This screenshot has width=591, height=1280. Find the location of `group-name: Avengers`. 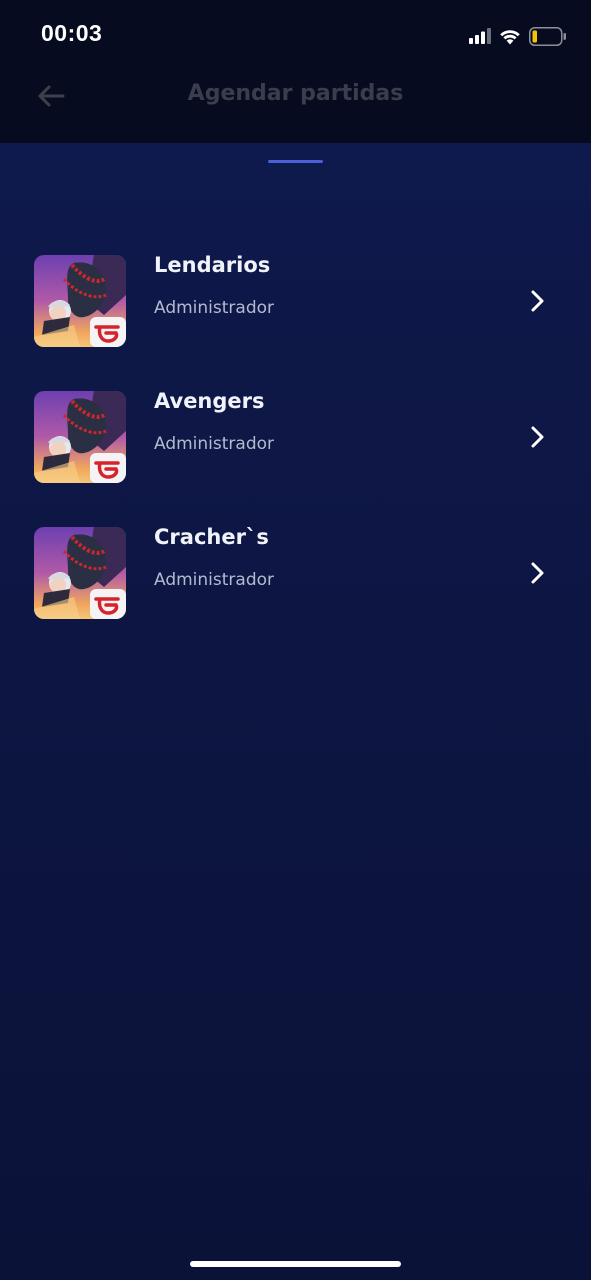

group-name: Avengers is located at coordinates (209, 401).